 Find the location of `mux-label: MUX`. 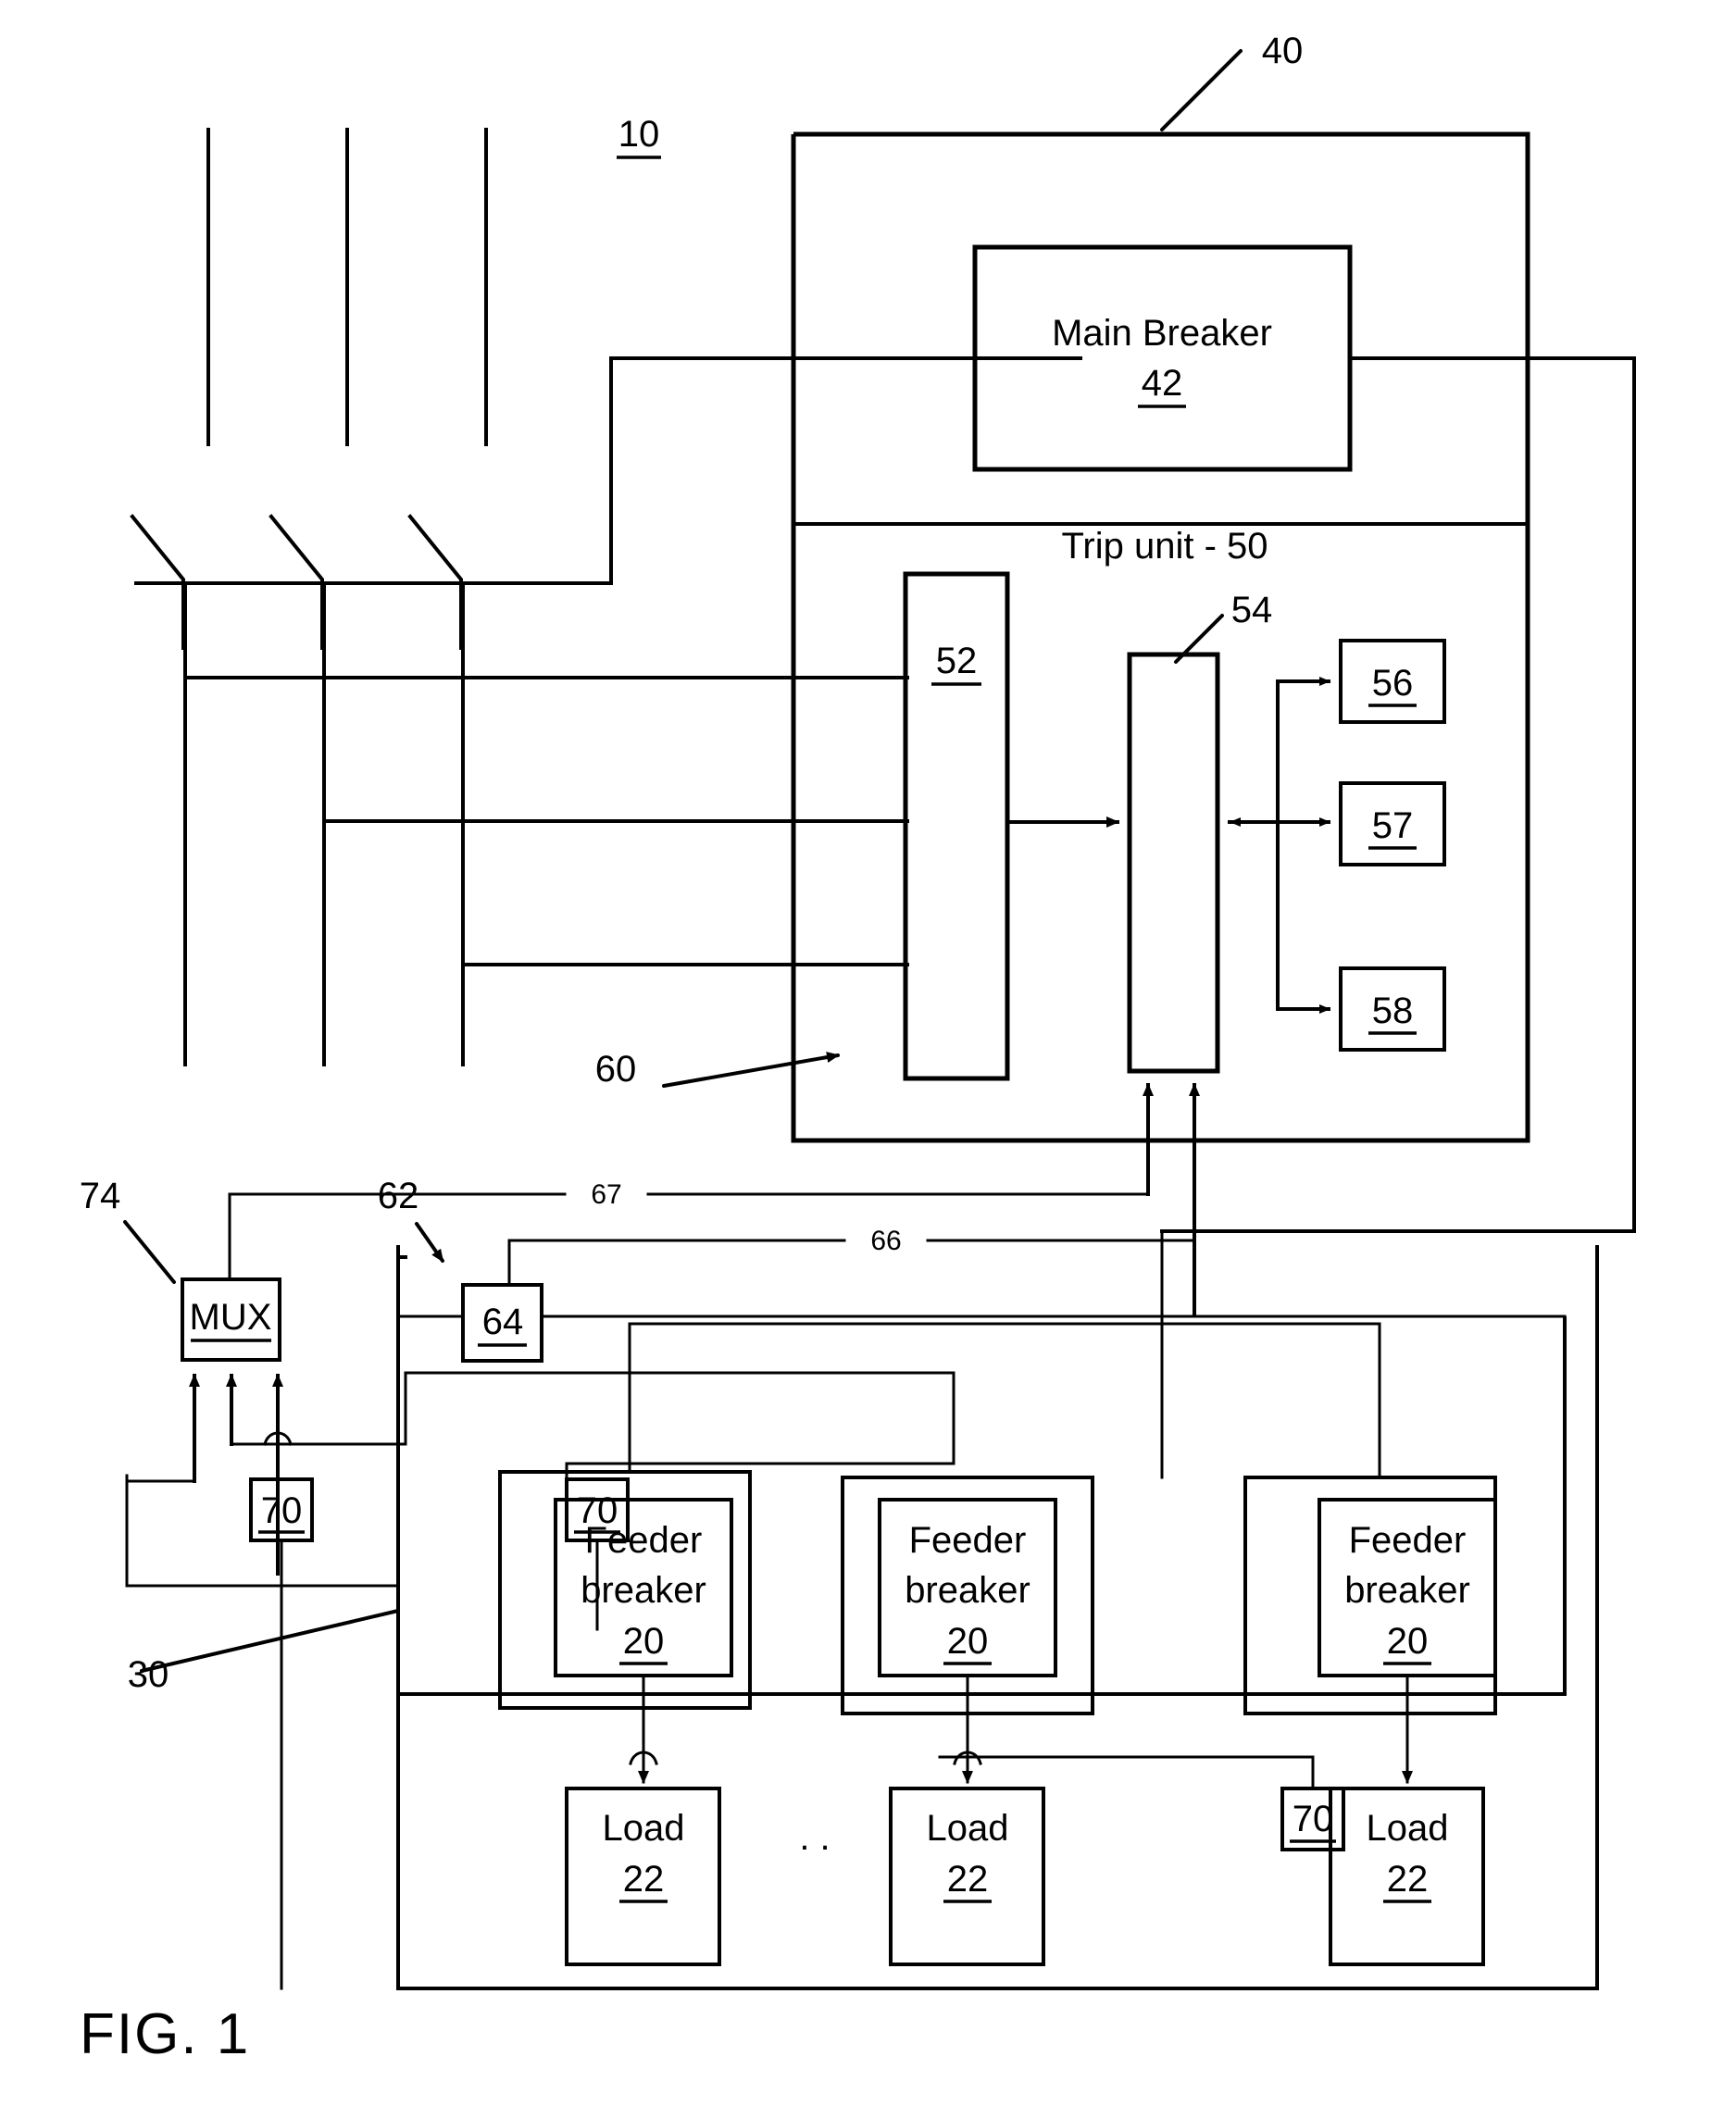

mux-label: MUX is located at coordinates (231, 1317).